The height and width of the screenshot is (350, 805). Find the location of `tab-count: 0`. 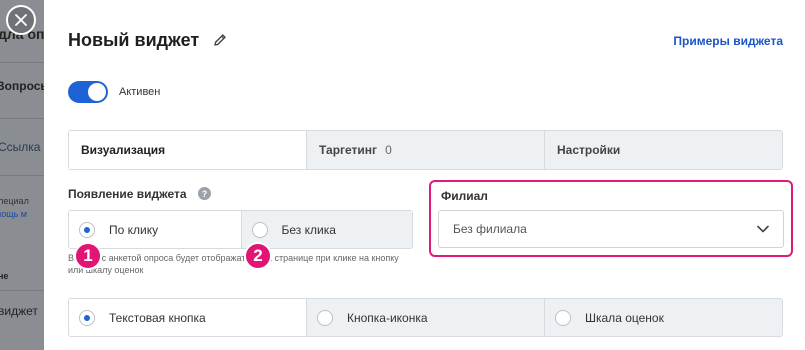

tab-count: 0 is located at coordinates (388, 150).